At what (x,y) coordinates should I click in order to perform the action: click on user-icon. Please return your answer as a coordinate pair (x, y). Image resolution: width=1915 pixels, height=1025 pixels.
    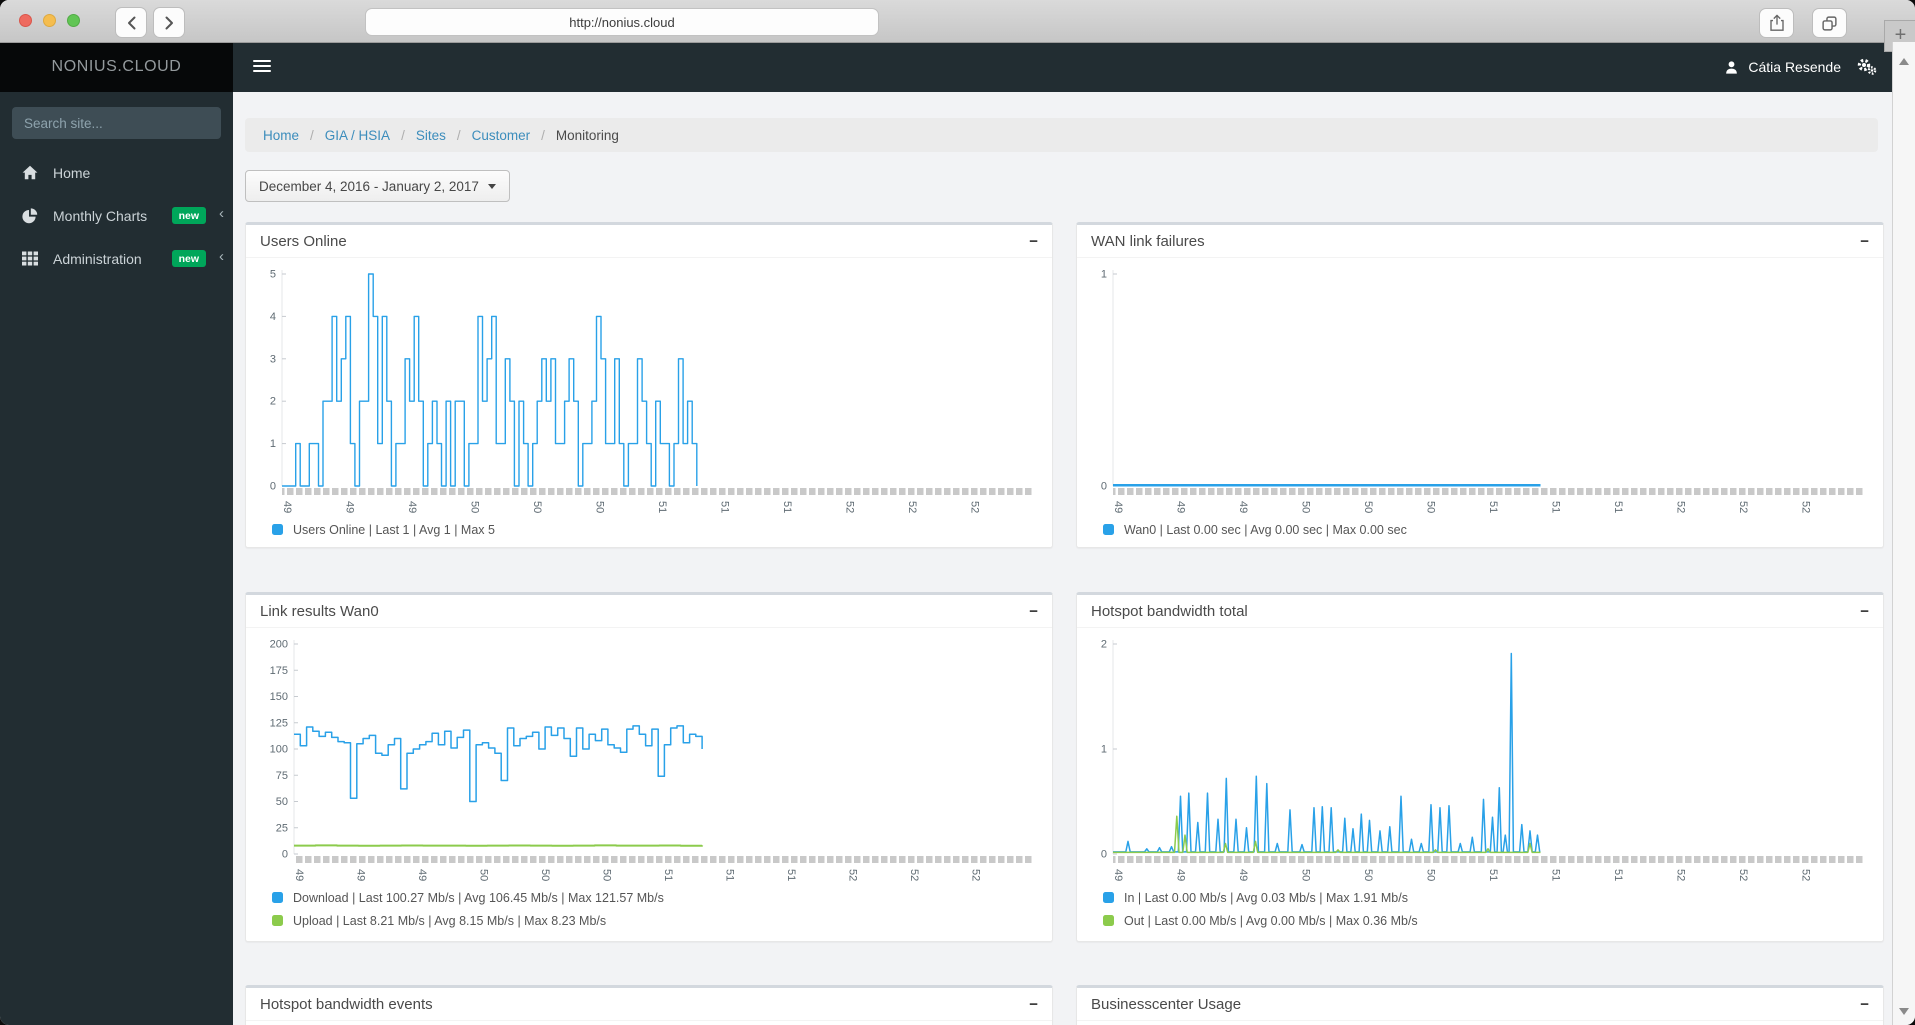
    Looking at the image, I should click on (1732, 67).